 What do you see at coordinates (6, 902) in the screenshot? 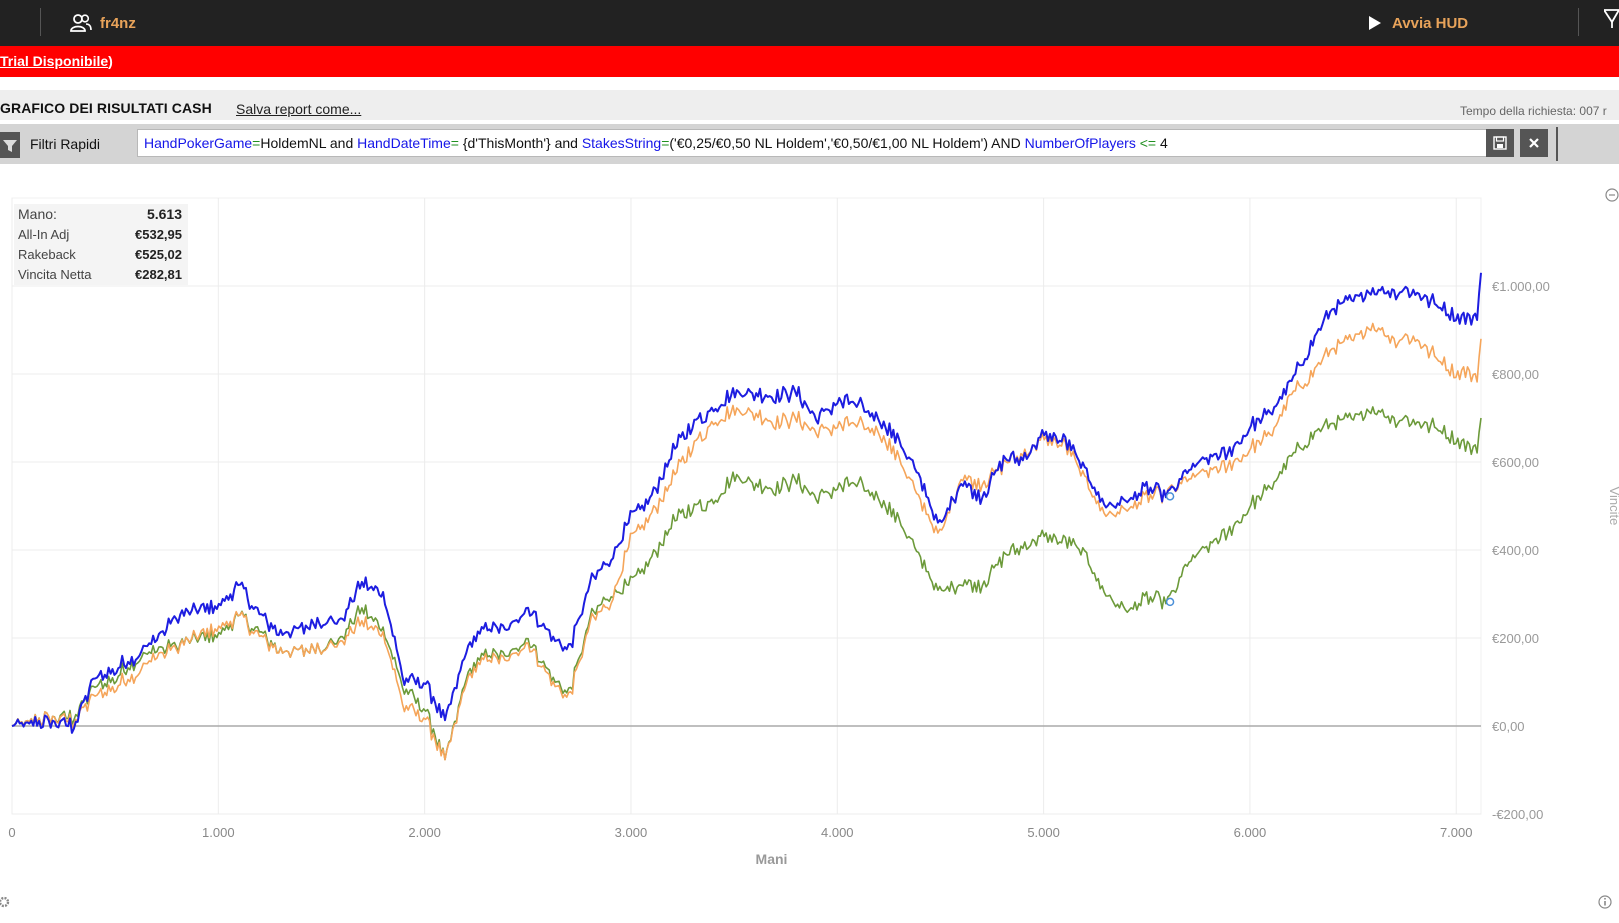
I see `settings-icon` at bounding box center [6, 902].